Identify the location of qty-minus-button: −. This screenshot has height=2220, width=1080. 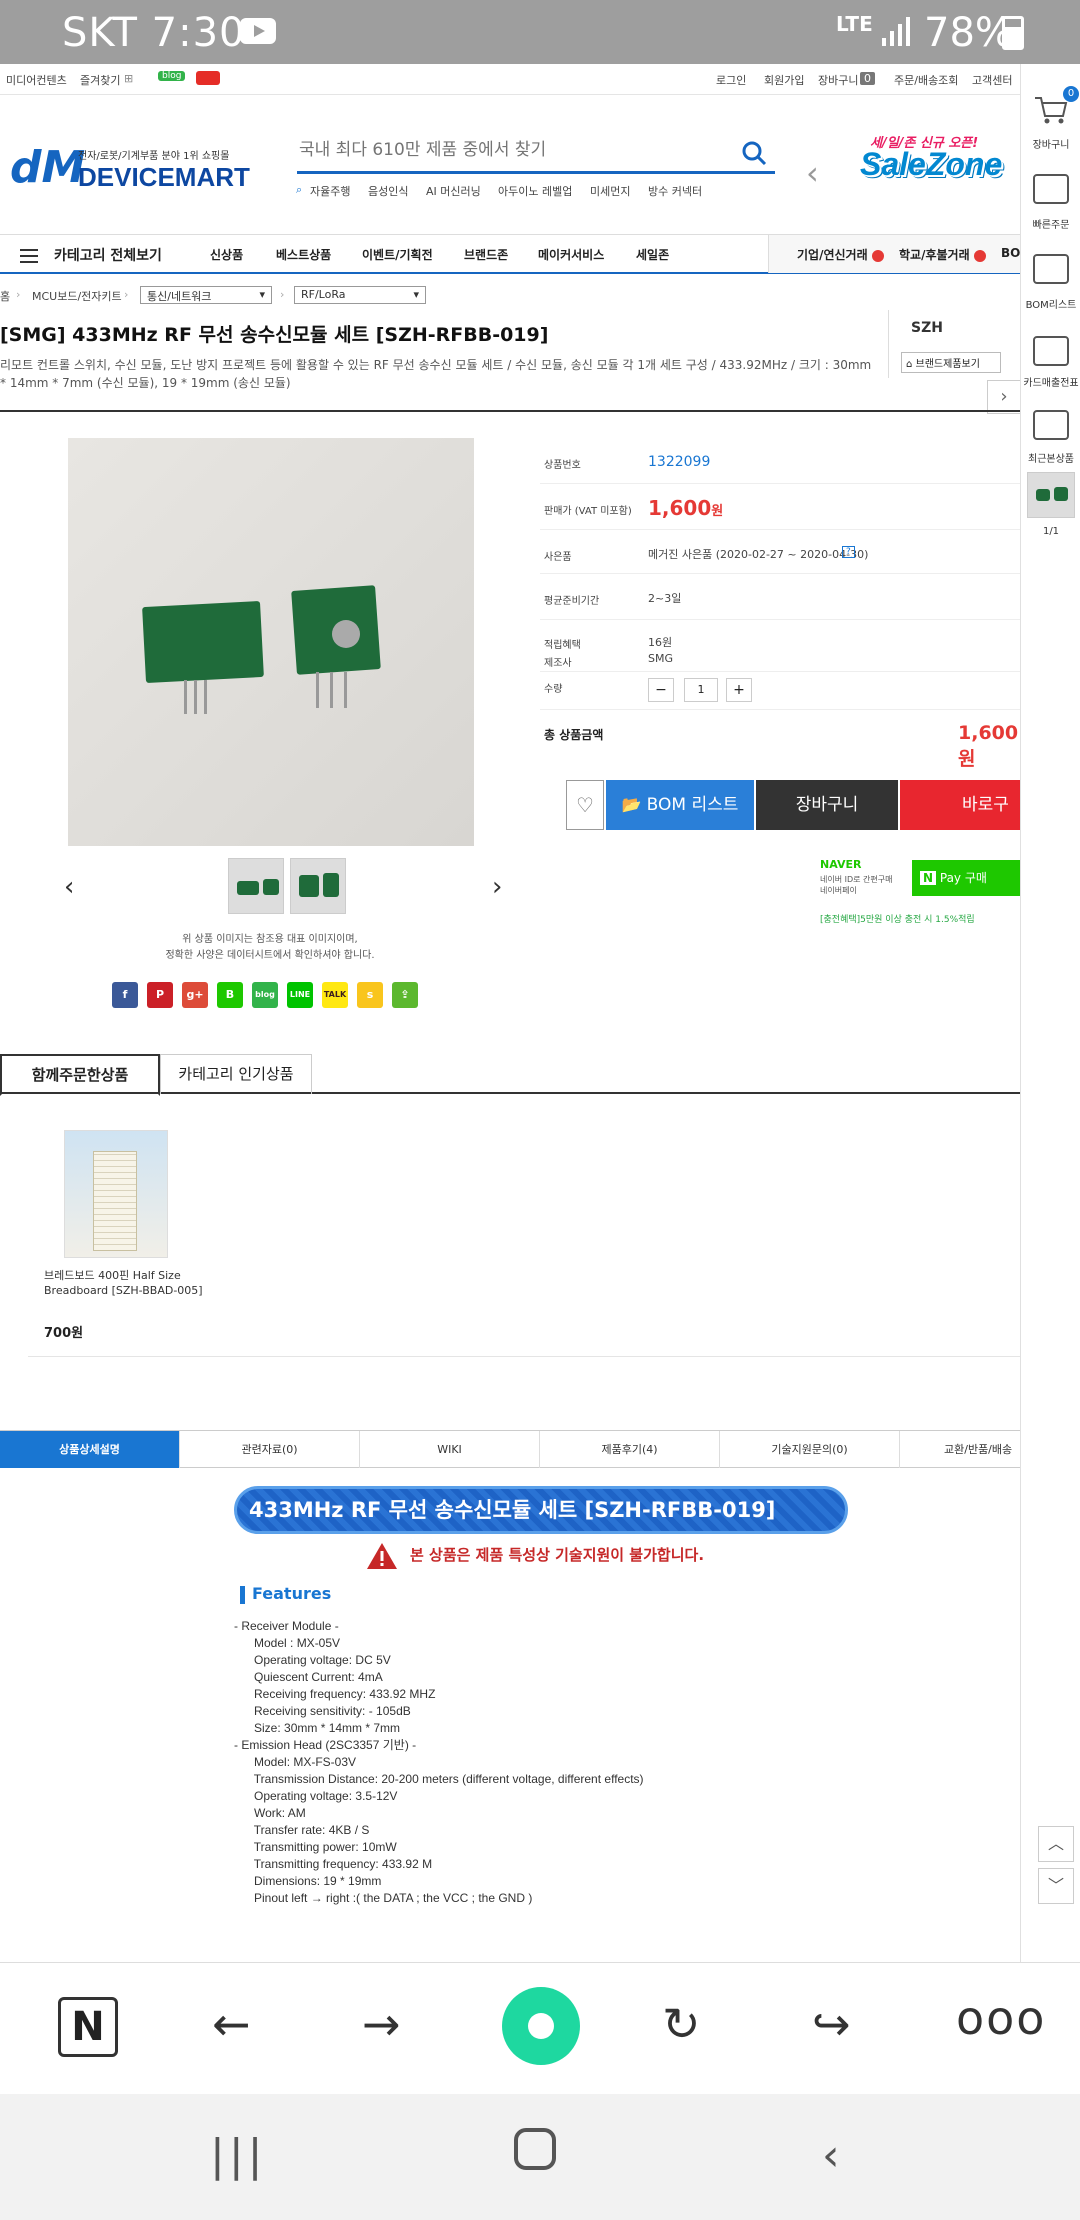
(661, 690).